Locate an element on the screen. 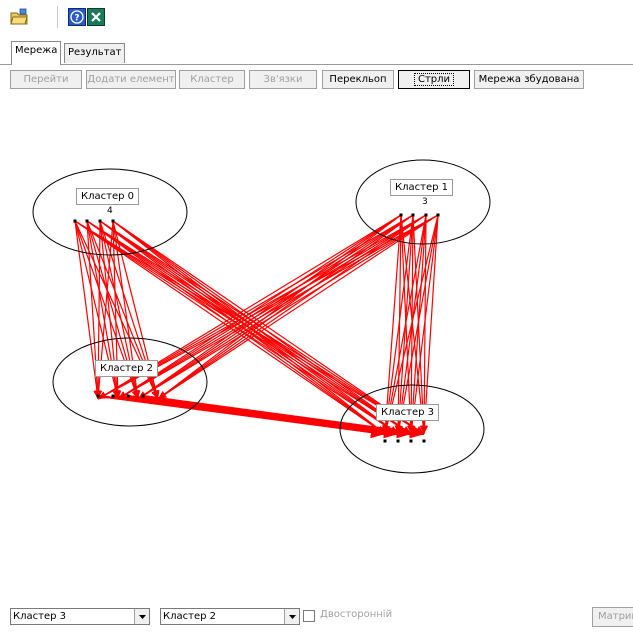 This screenshot has height=641, width=633. cluster-0-count: 4 is located at coordinates (110, 211).